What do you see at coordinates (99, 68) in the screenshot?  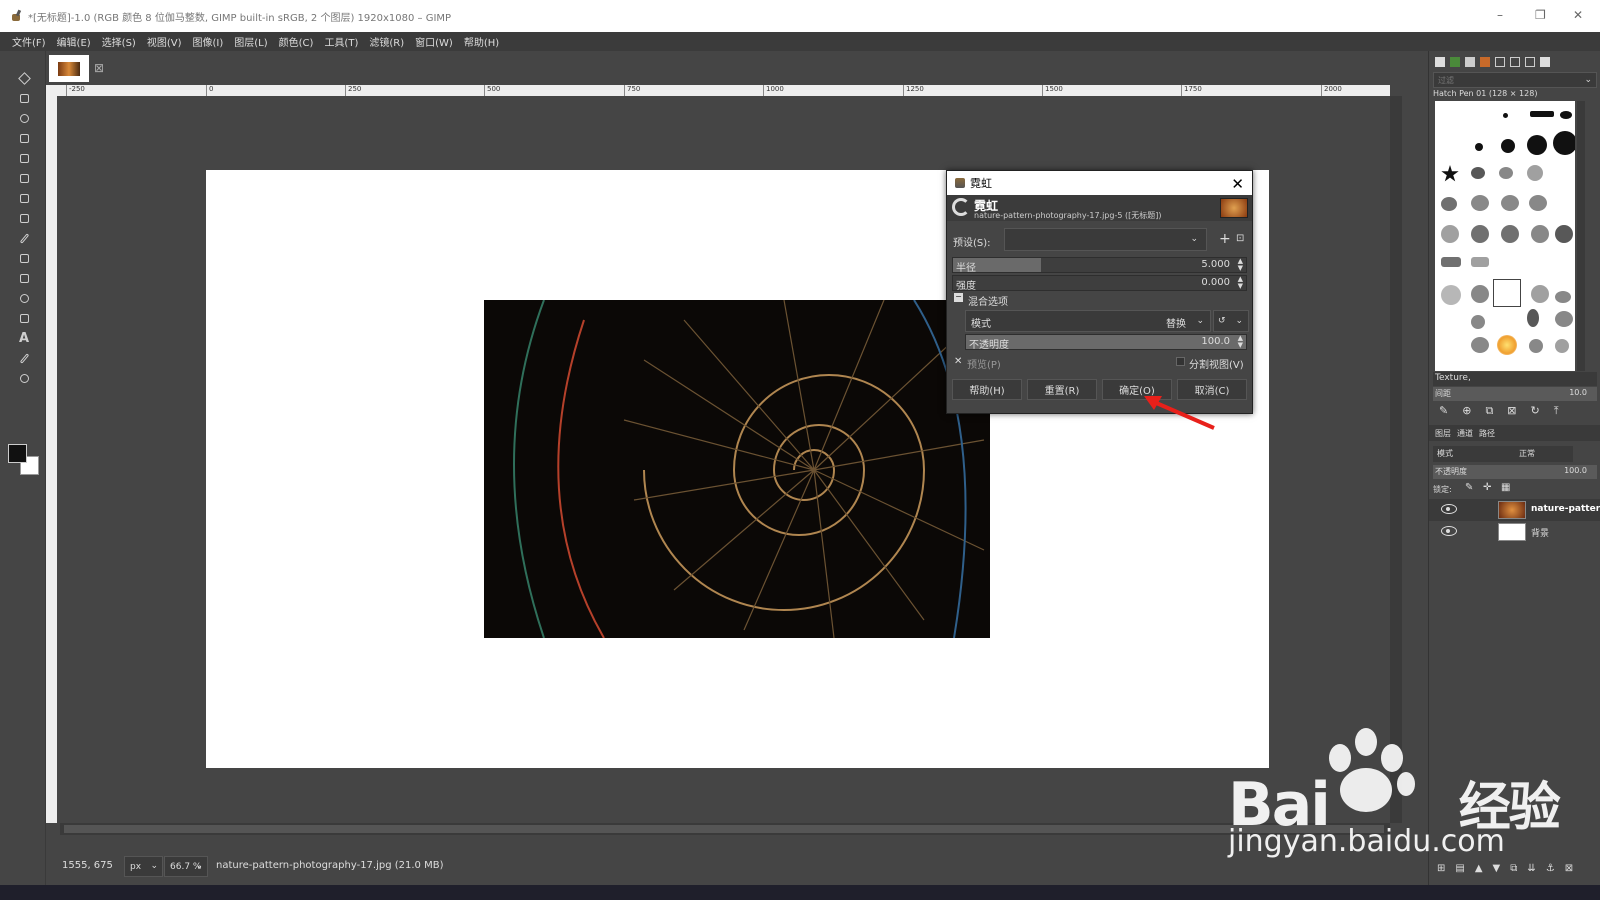 I see `close-tab-icon: ⊠` at bounding box center [99, 68].